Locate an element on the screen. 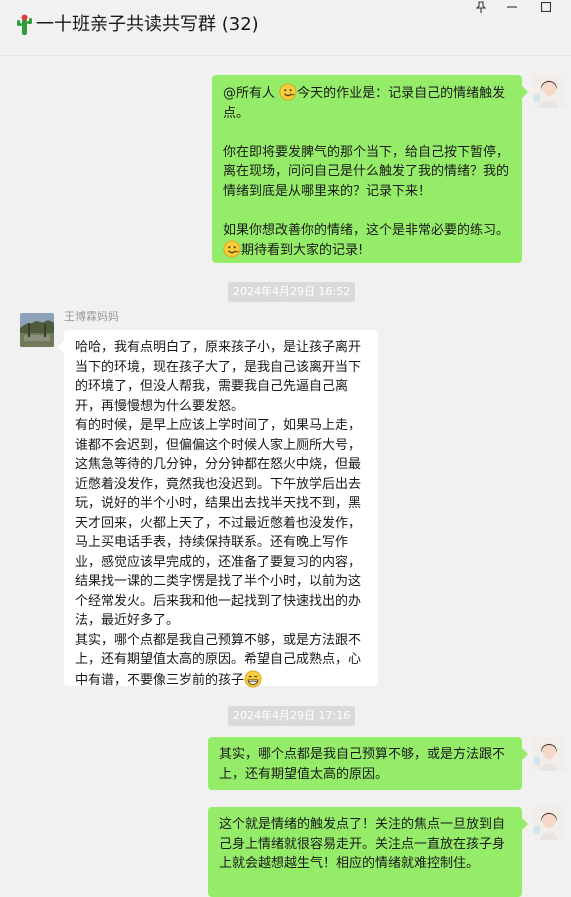  chat-title-wrap: 一十班亲子共读共写群 (32) is located at coordinates (136, 25).